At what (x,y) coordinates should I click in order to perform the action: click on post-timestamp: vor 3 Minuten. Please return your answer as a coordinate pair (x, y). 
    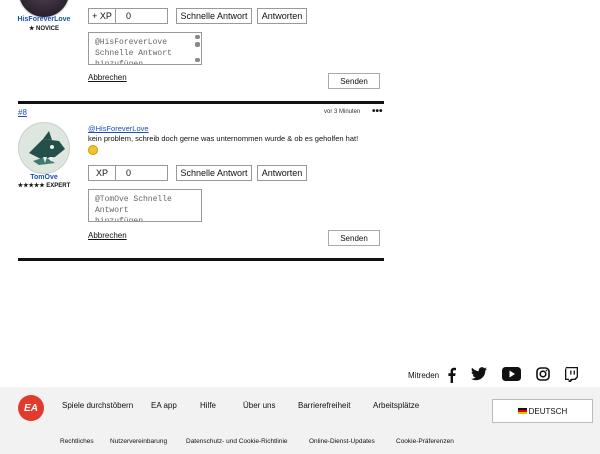
    Looking at the image, I should click on (342, 112).